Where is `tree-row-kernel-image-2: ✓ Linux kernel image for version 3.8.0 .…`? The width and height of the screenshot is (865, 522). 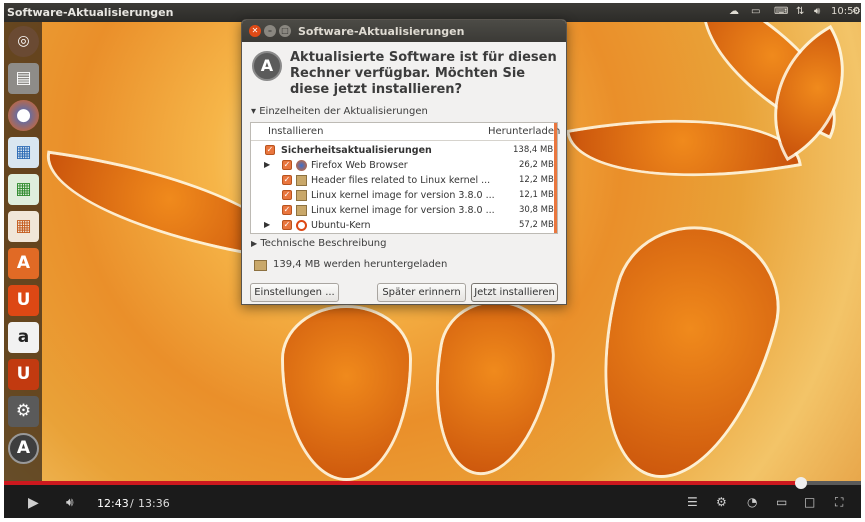 tree-row-kernel-image-2: ✓ Linux kernel image for version 3.8.0 .… is located at coordinates (402, 211).